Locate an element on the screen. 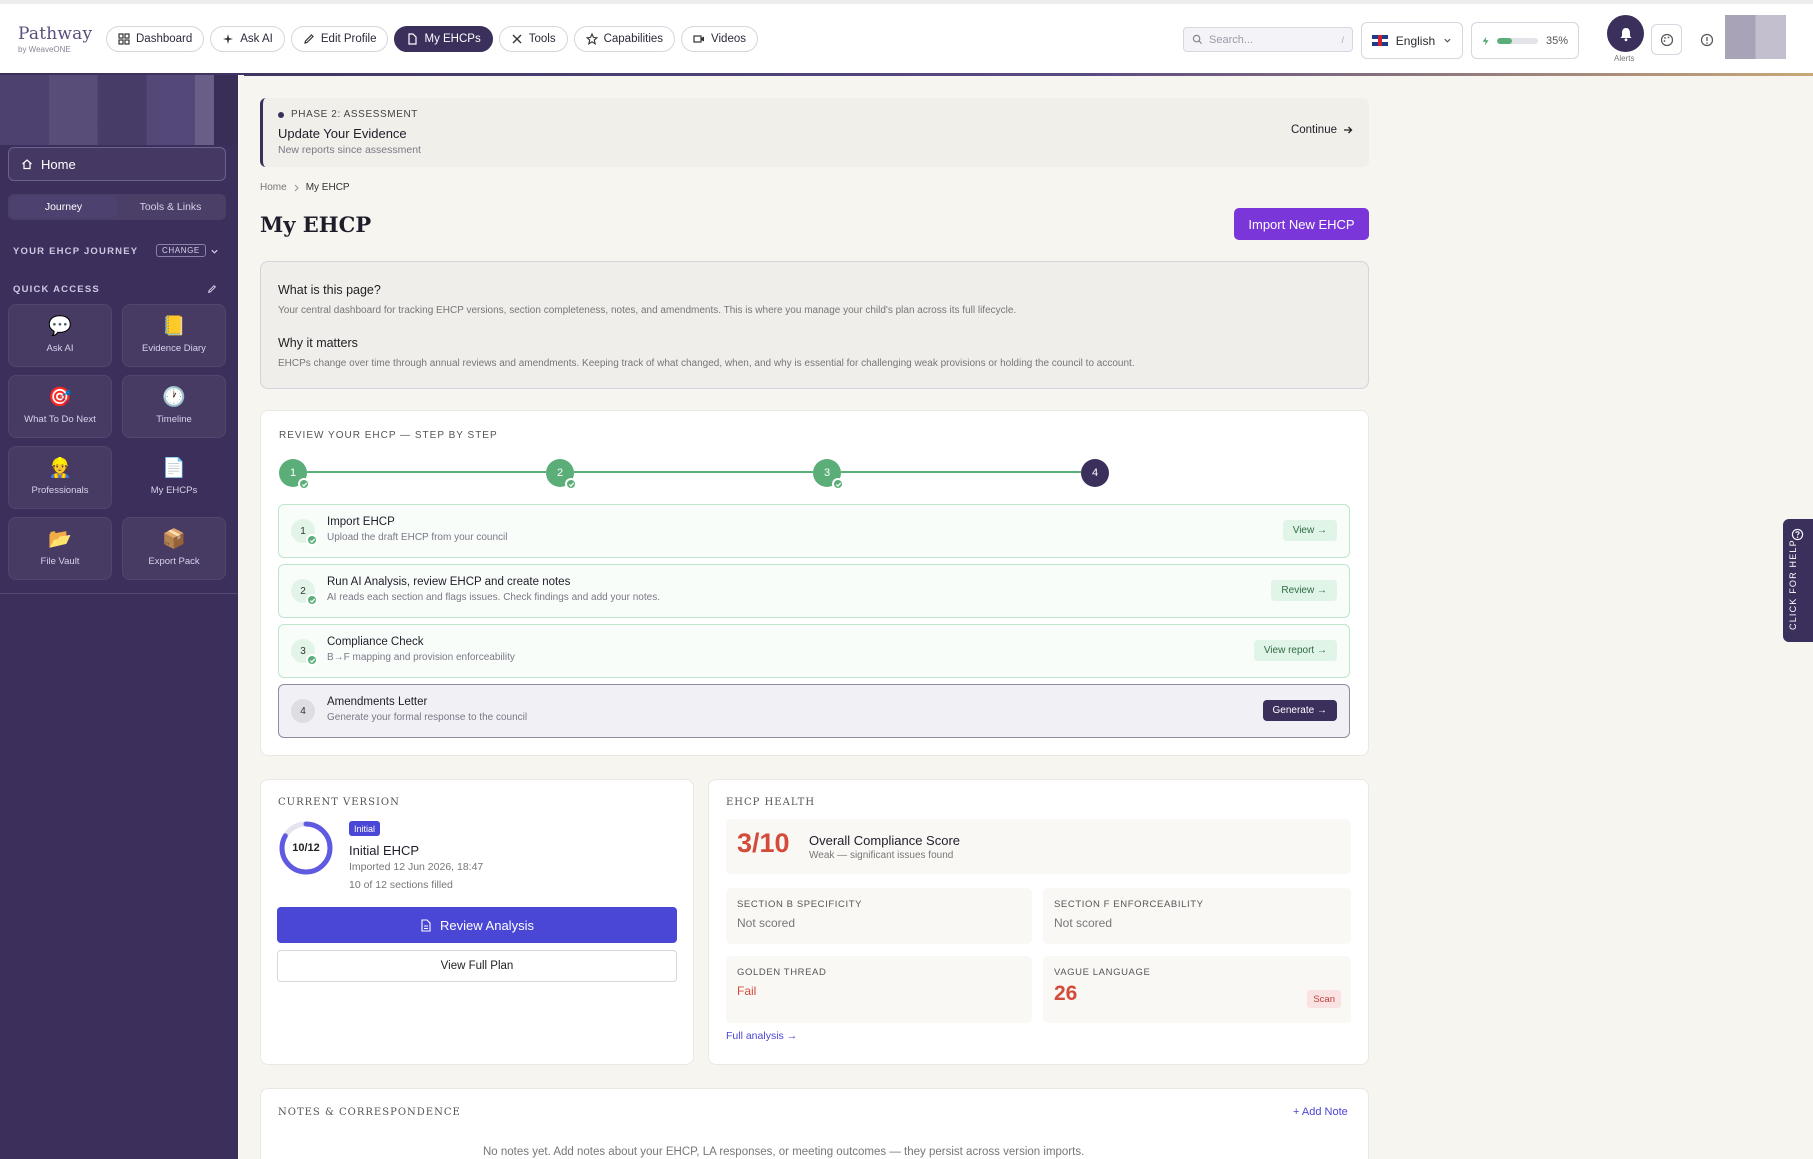 This screenshot has height=1159, width=1813. sidebar-tabs: Journey Tools & Links is located at coordinates (117, 207).